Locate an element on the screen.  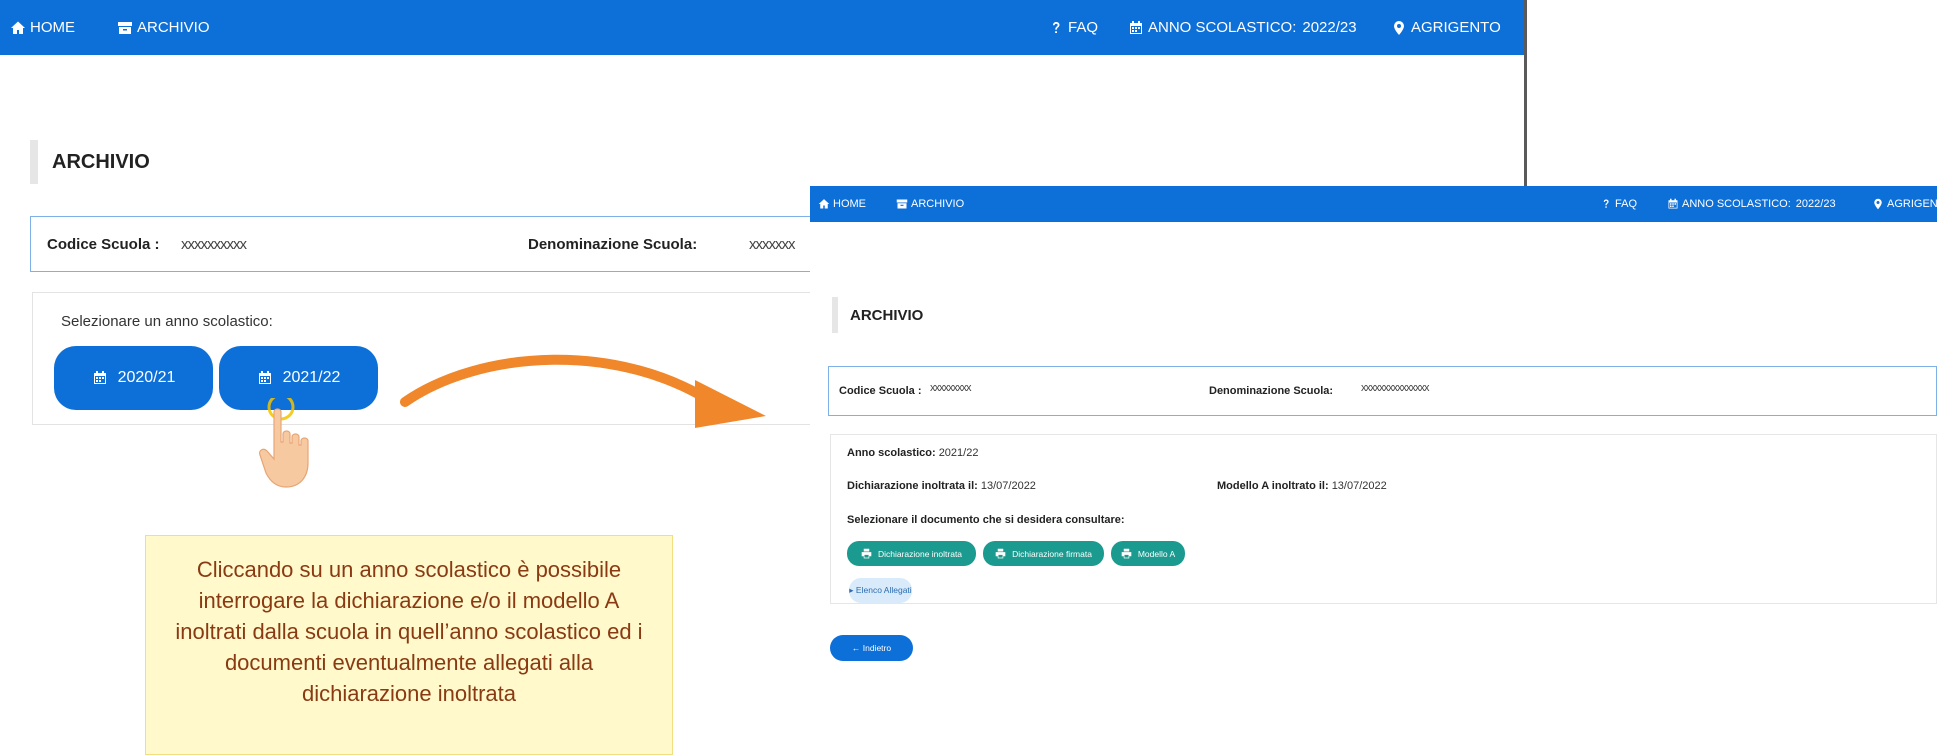
school-code-value: xxxxxxxxxx is located at coordinates (214, 244).